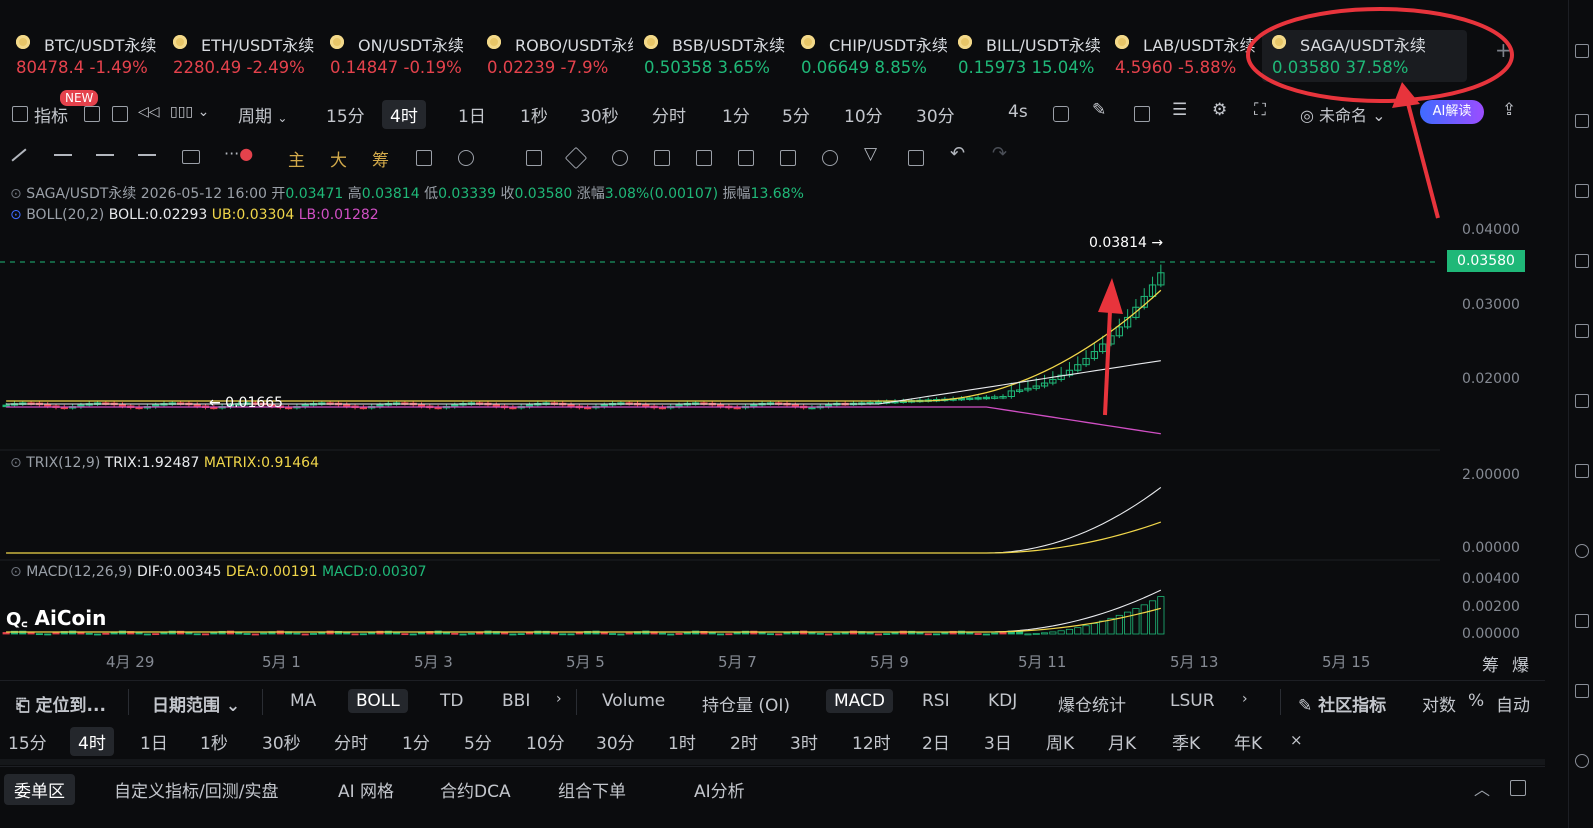 The width and height of the screenshot is (1593, 828). What do you see at coordinates (1482, 788) in the screenshot?
I see `chevron-up-icon: ︿` at bounding box center [1482, 788].